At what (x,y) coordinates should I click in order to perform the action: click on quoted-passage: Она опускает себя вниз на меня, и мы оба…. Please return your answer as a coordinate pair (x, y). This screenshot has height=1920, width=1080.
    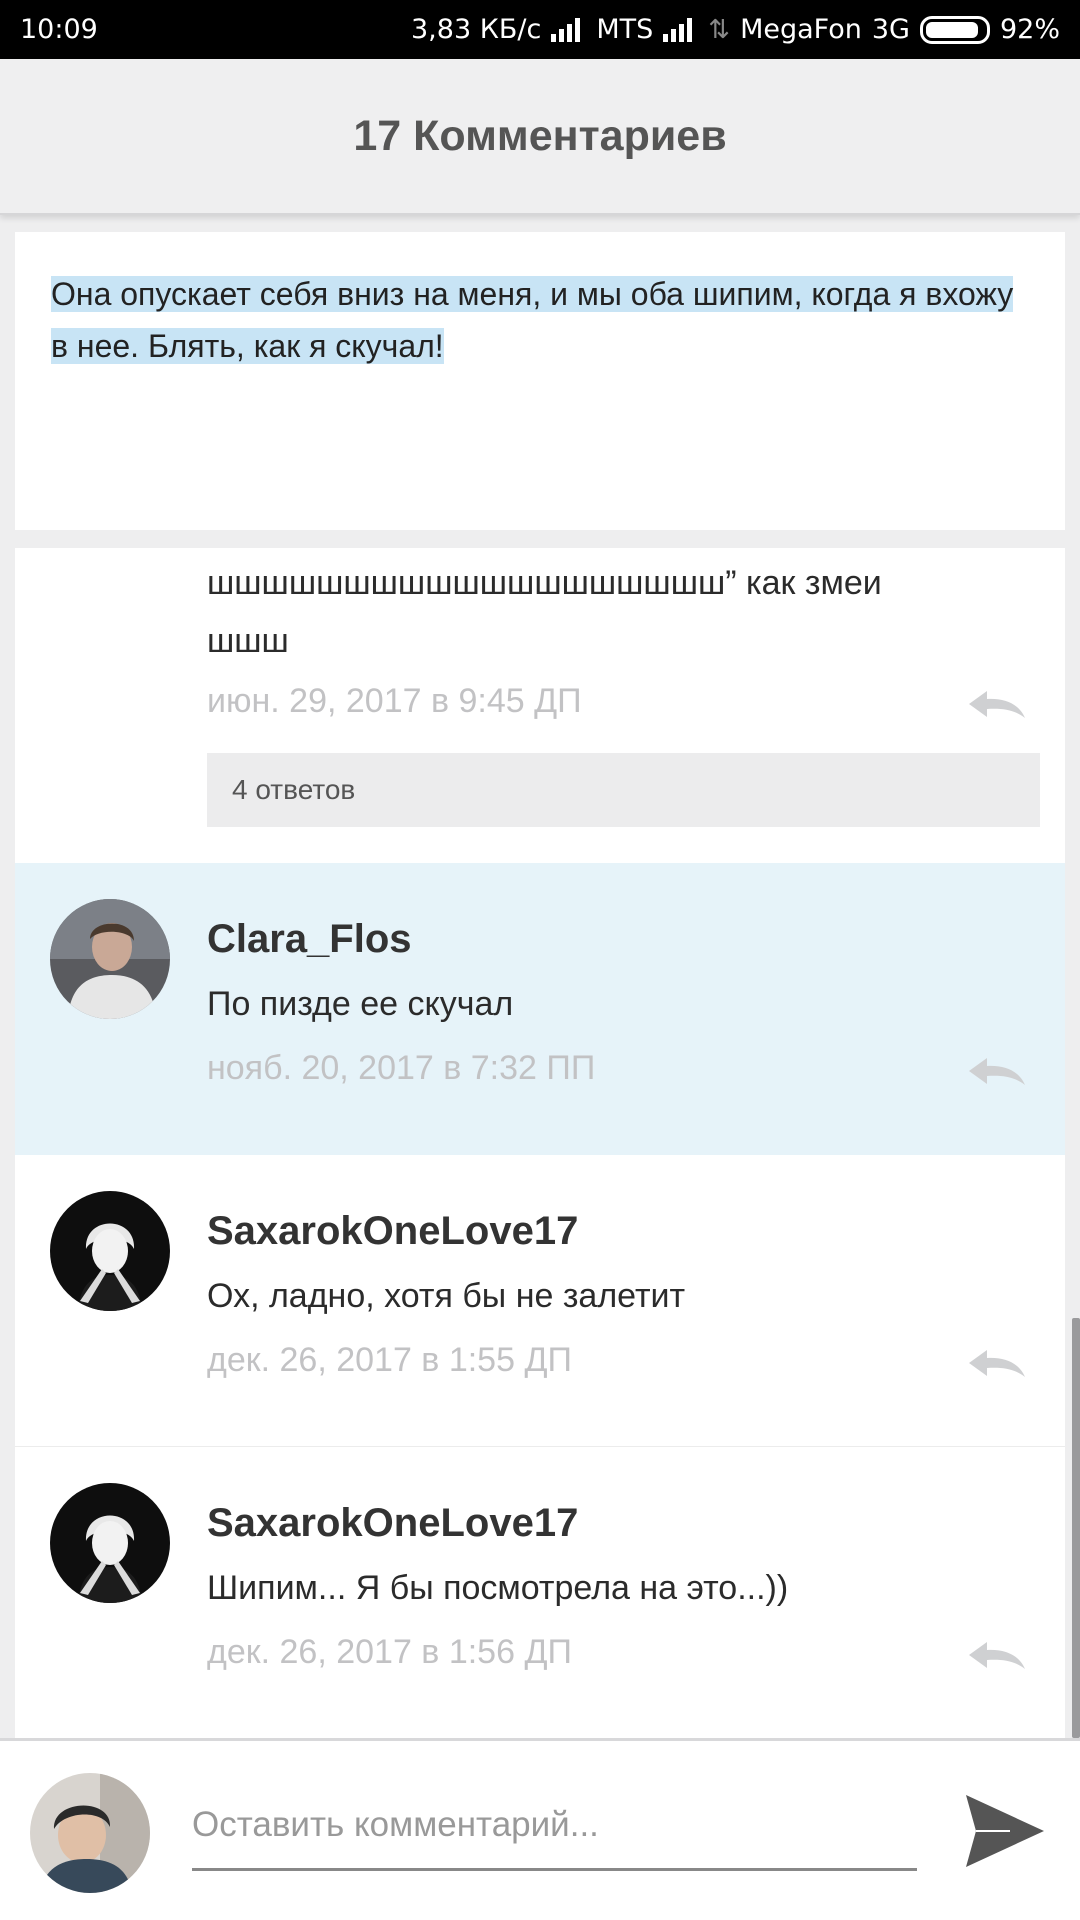
    Looking at the image, I should click on (541, 320).